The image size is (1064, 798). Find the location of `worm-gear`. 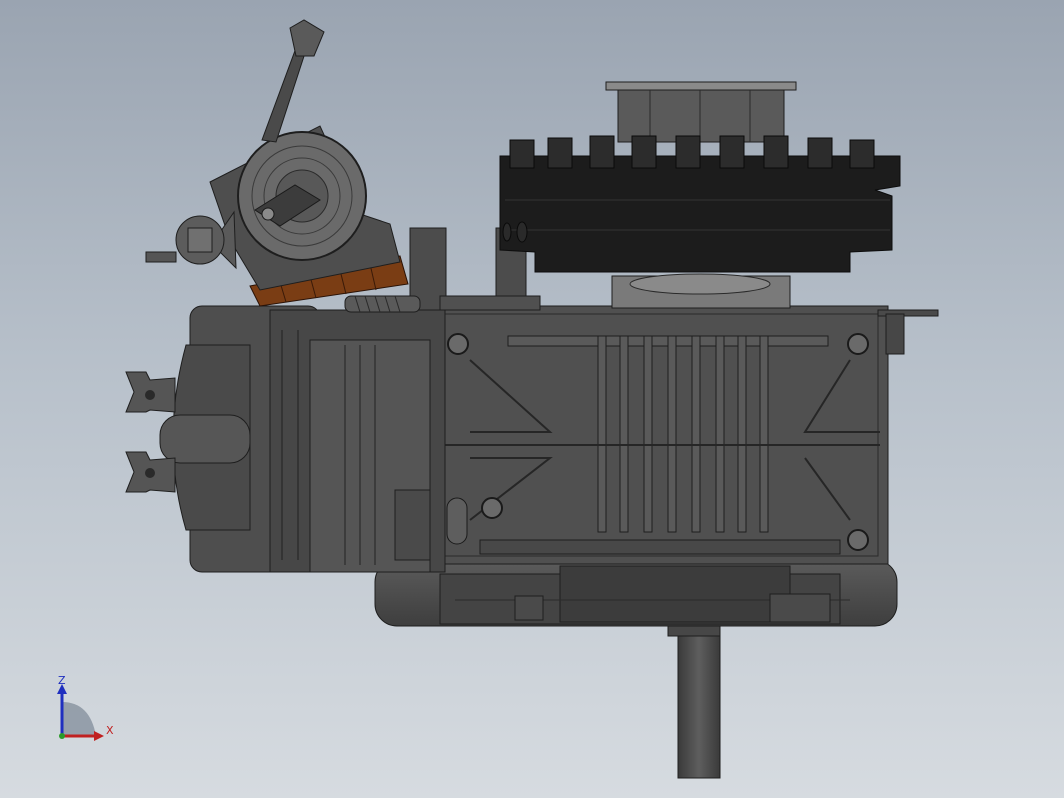

worm-gear is located at coordinates (382, 304).